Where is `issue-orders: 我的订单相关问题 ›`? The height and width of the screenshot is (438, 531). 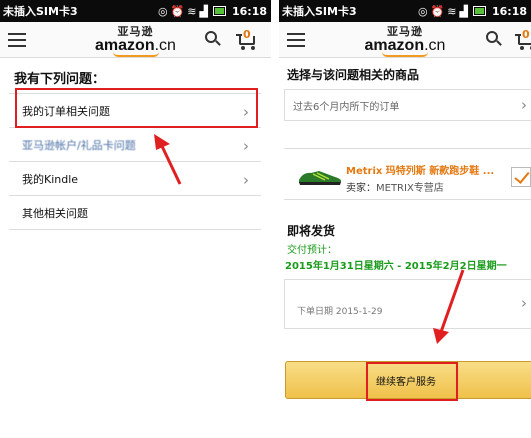
issue-orders: 我的订单相关问题 › is located at coordinates (135, 111).